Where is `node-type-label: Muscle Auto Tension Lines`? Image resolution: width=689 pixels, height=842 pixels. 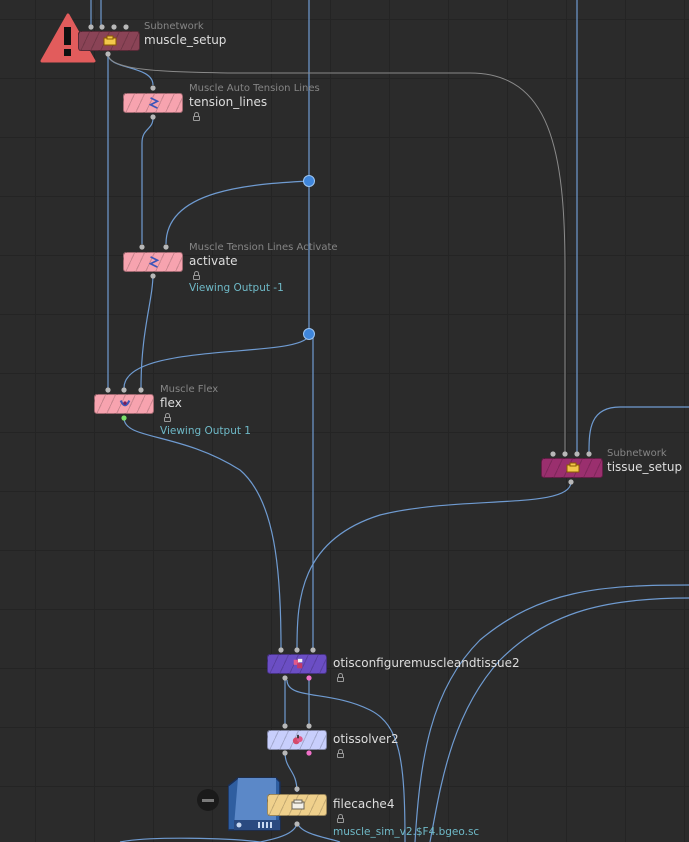 node-type-label: Muscle Auto Tension Lines is located at coordinates (254, 88).